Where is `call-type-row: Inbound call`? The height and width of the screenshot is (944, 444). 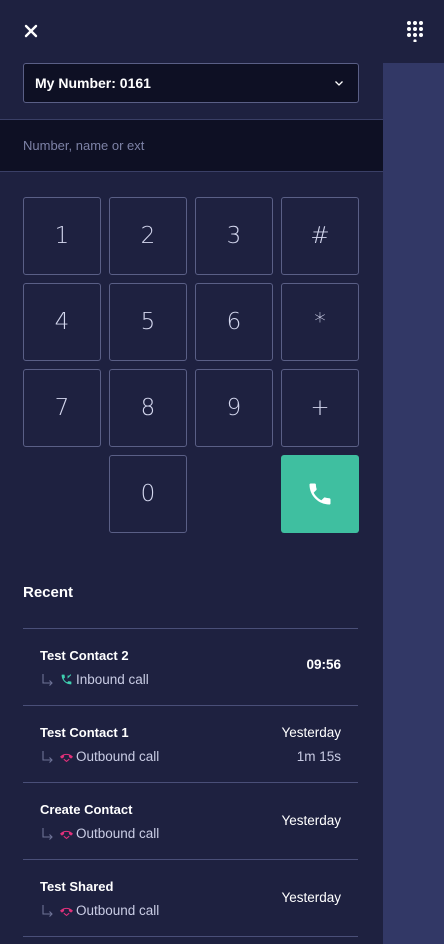 call-type-row: Inbound call is located at coordinates (94, 679).